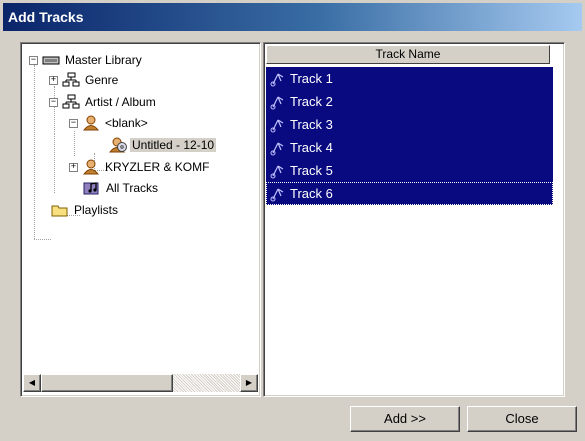  Describe the element at coordinates (132, 188) in the screenshot. I see `tree-node-label: All Tracks` at that location.